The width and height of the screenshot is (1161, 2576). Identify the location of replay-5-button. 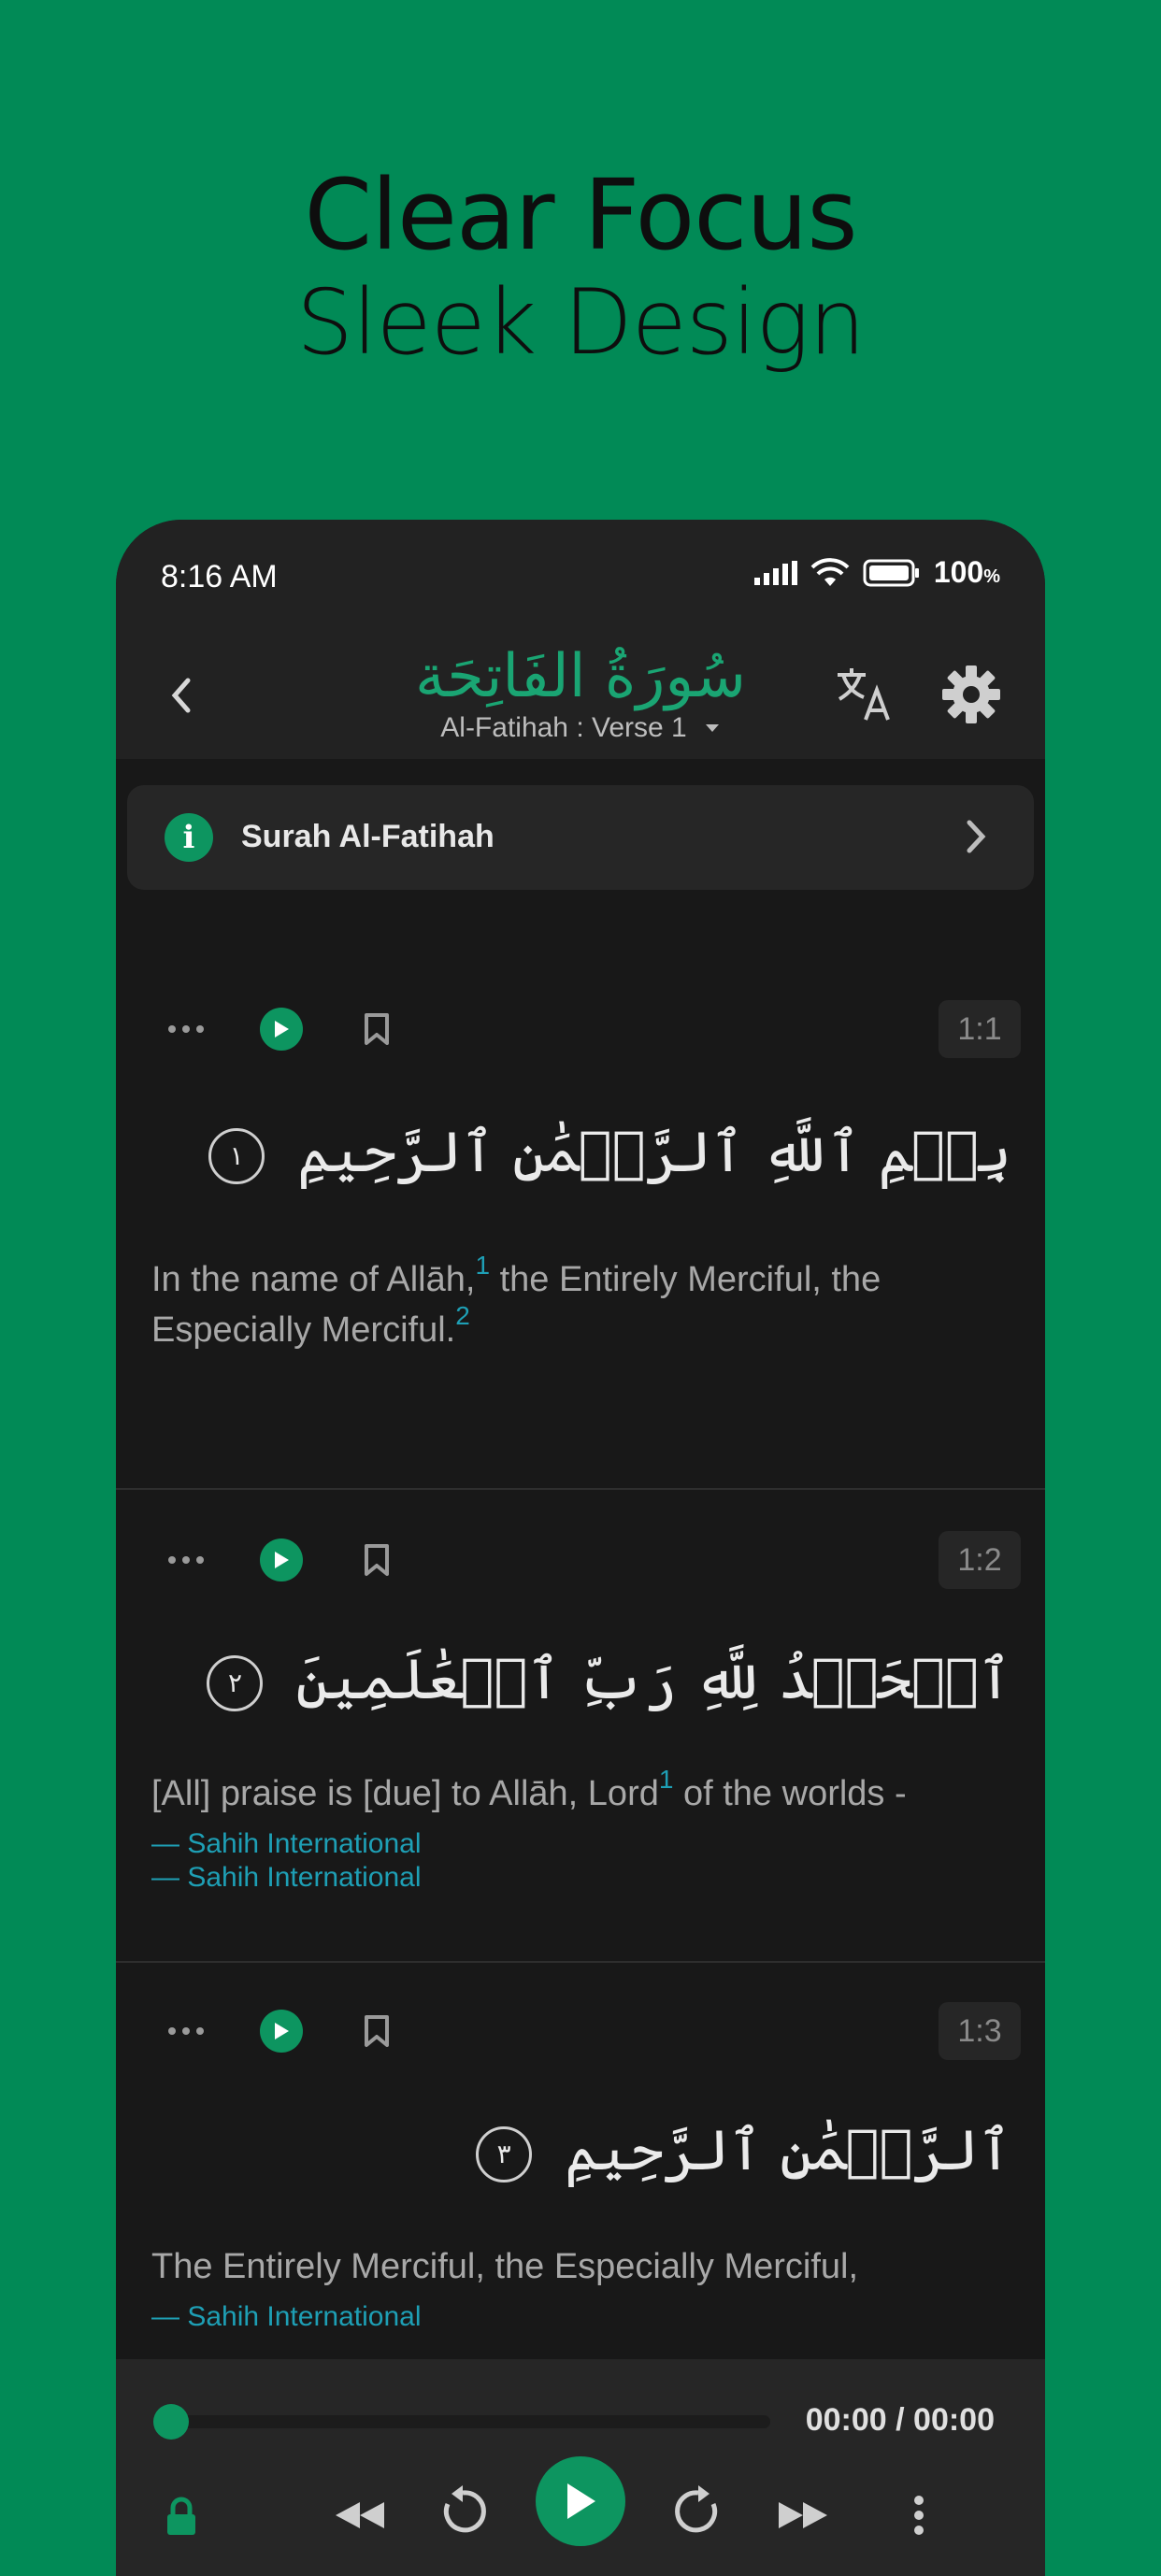
(462, 2511).